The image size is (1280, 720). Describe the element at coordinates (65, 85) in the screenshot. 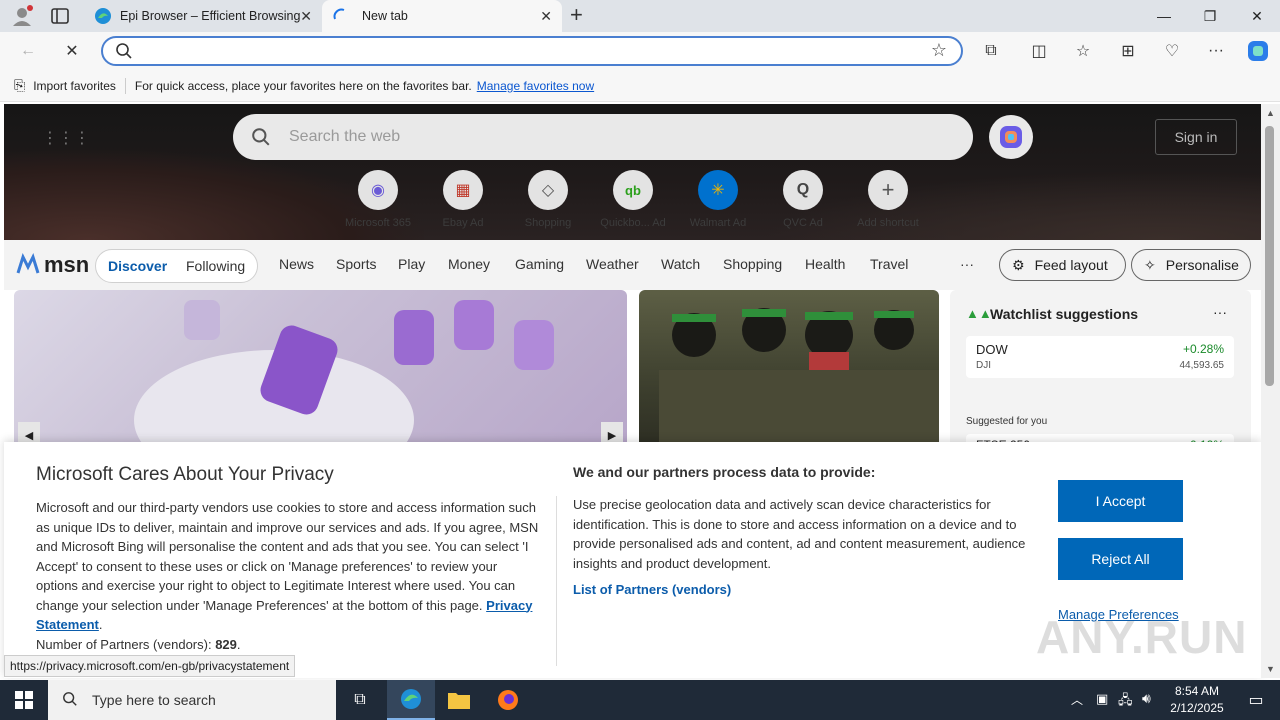

I see `import-favorites-button: ⎘ Import favorites` at that location.